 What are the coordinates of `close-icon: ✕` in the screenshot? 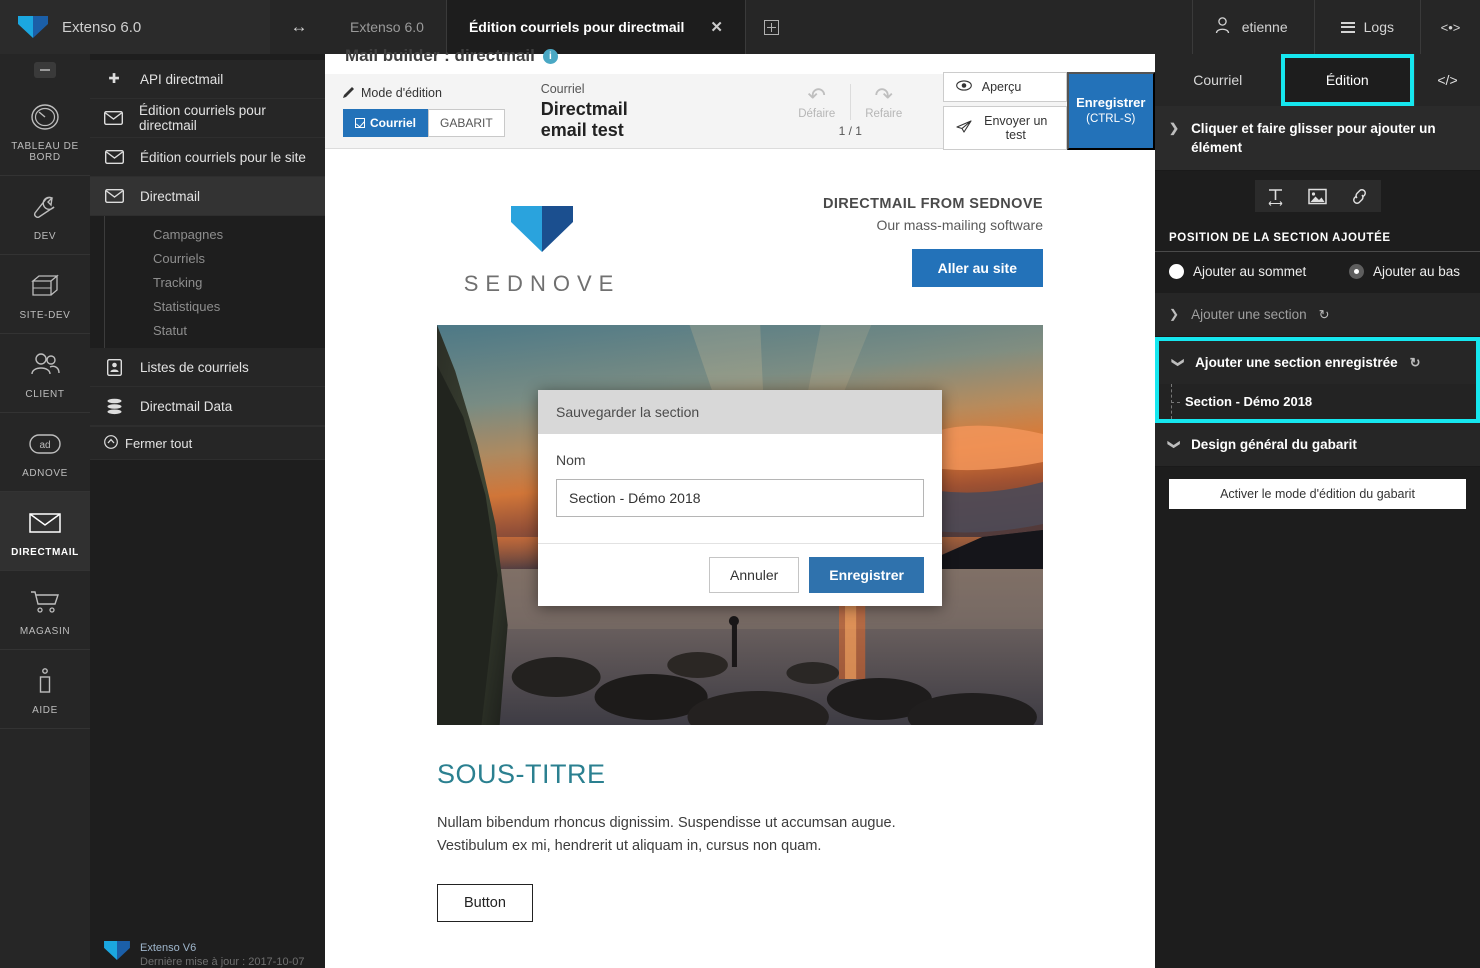 It's located at (716, 27).